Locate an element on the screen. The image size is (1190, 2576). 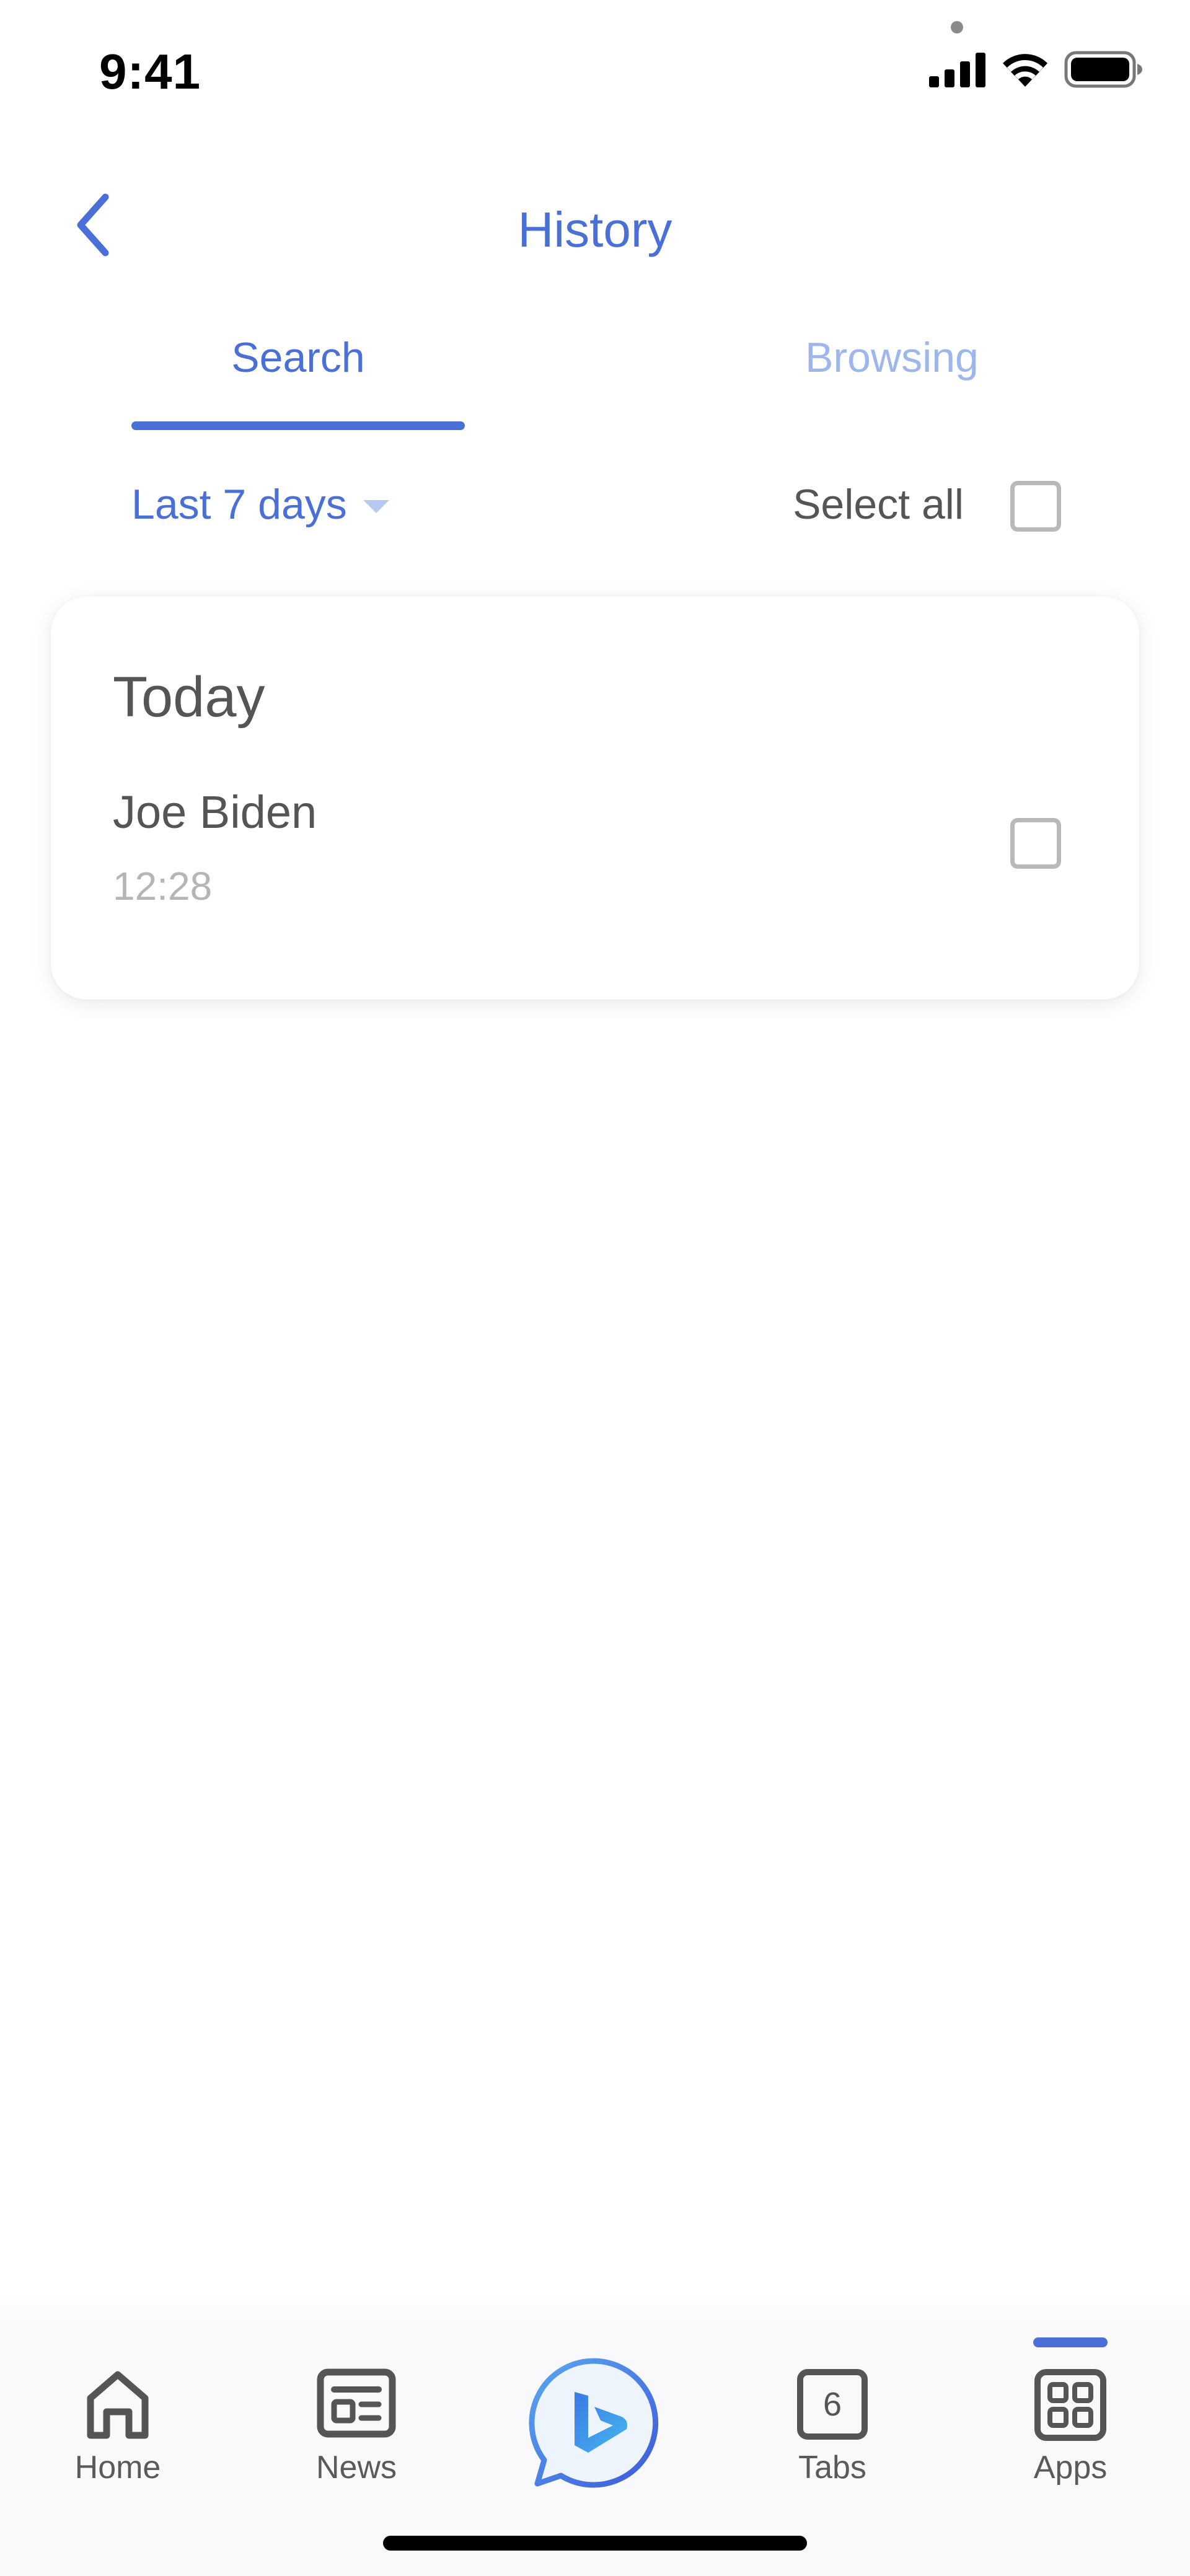
page-title: History is located at coordinates (595, 230).